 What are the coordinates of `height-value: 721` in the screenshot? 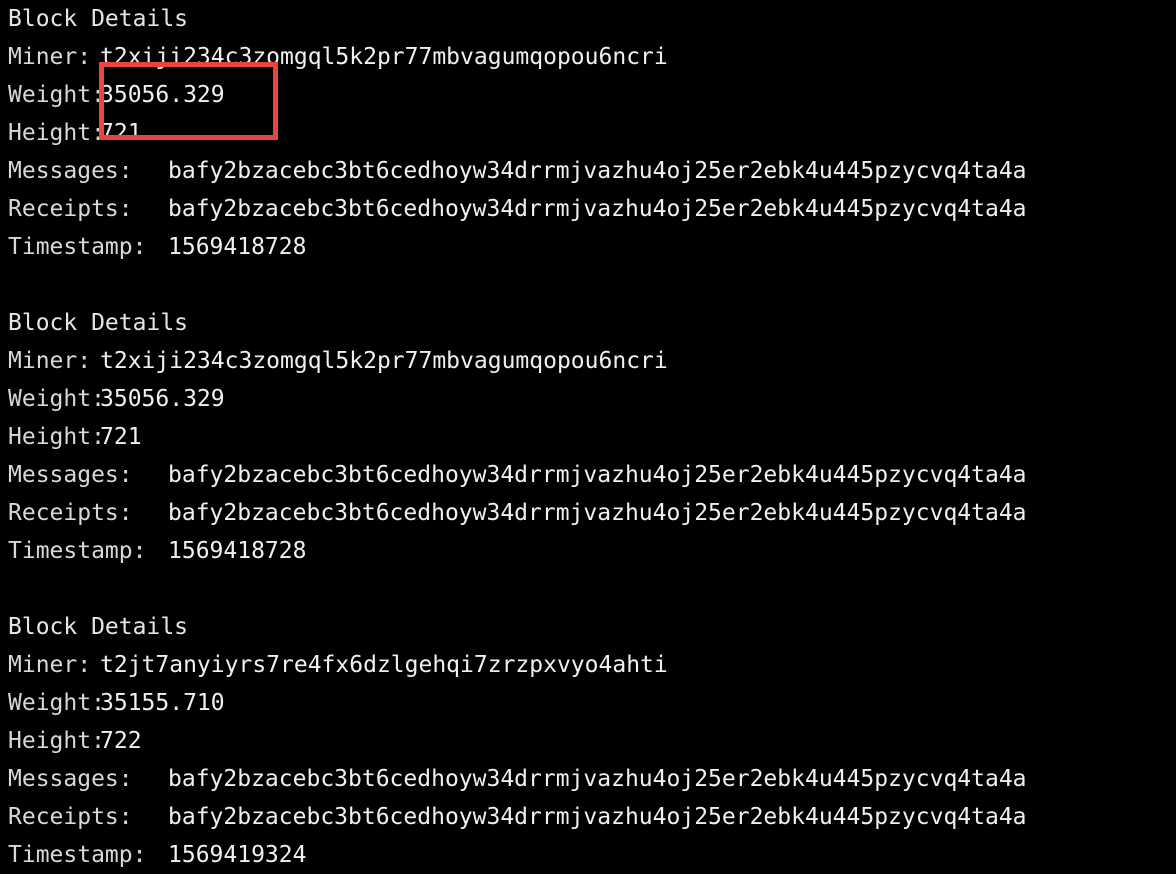 It's located at (121, 437).